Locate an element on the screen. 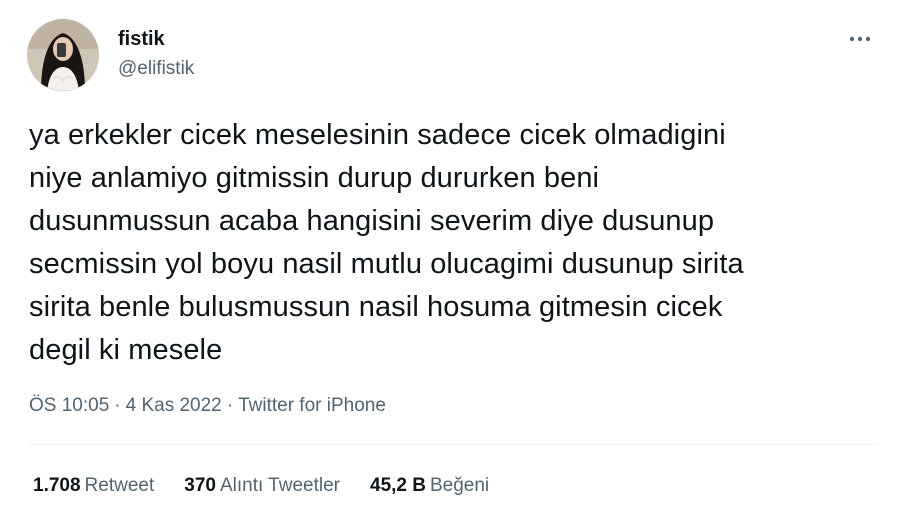  tweet-text-line: degil ki mesele is located at coordinates (126, 350).